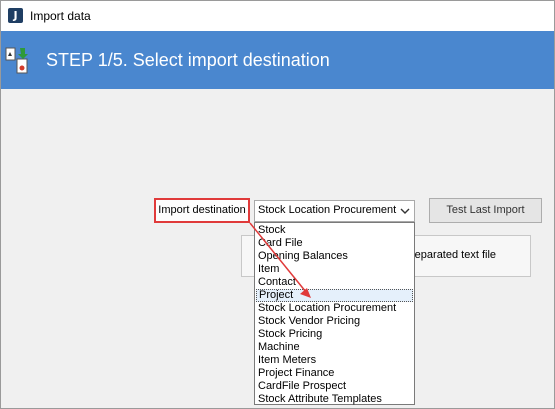  Describe the element at coordinates (334, 321) in the screenshot. I see `dropdown-item-stock-vendor-pricing: Stock Vendor Pricing` at that location.